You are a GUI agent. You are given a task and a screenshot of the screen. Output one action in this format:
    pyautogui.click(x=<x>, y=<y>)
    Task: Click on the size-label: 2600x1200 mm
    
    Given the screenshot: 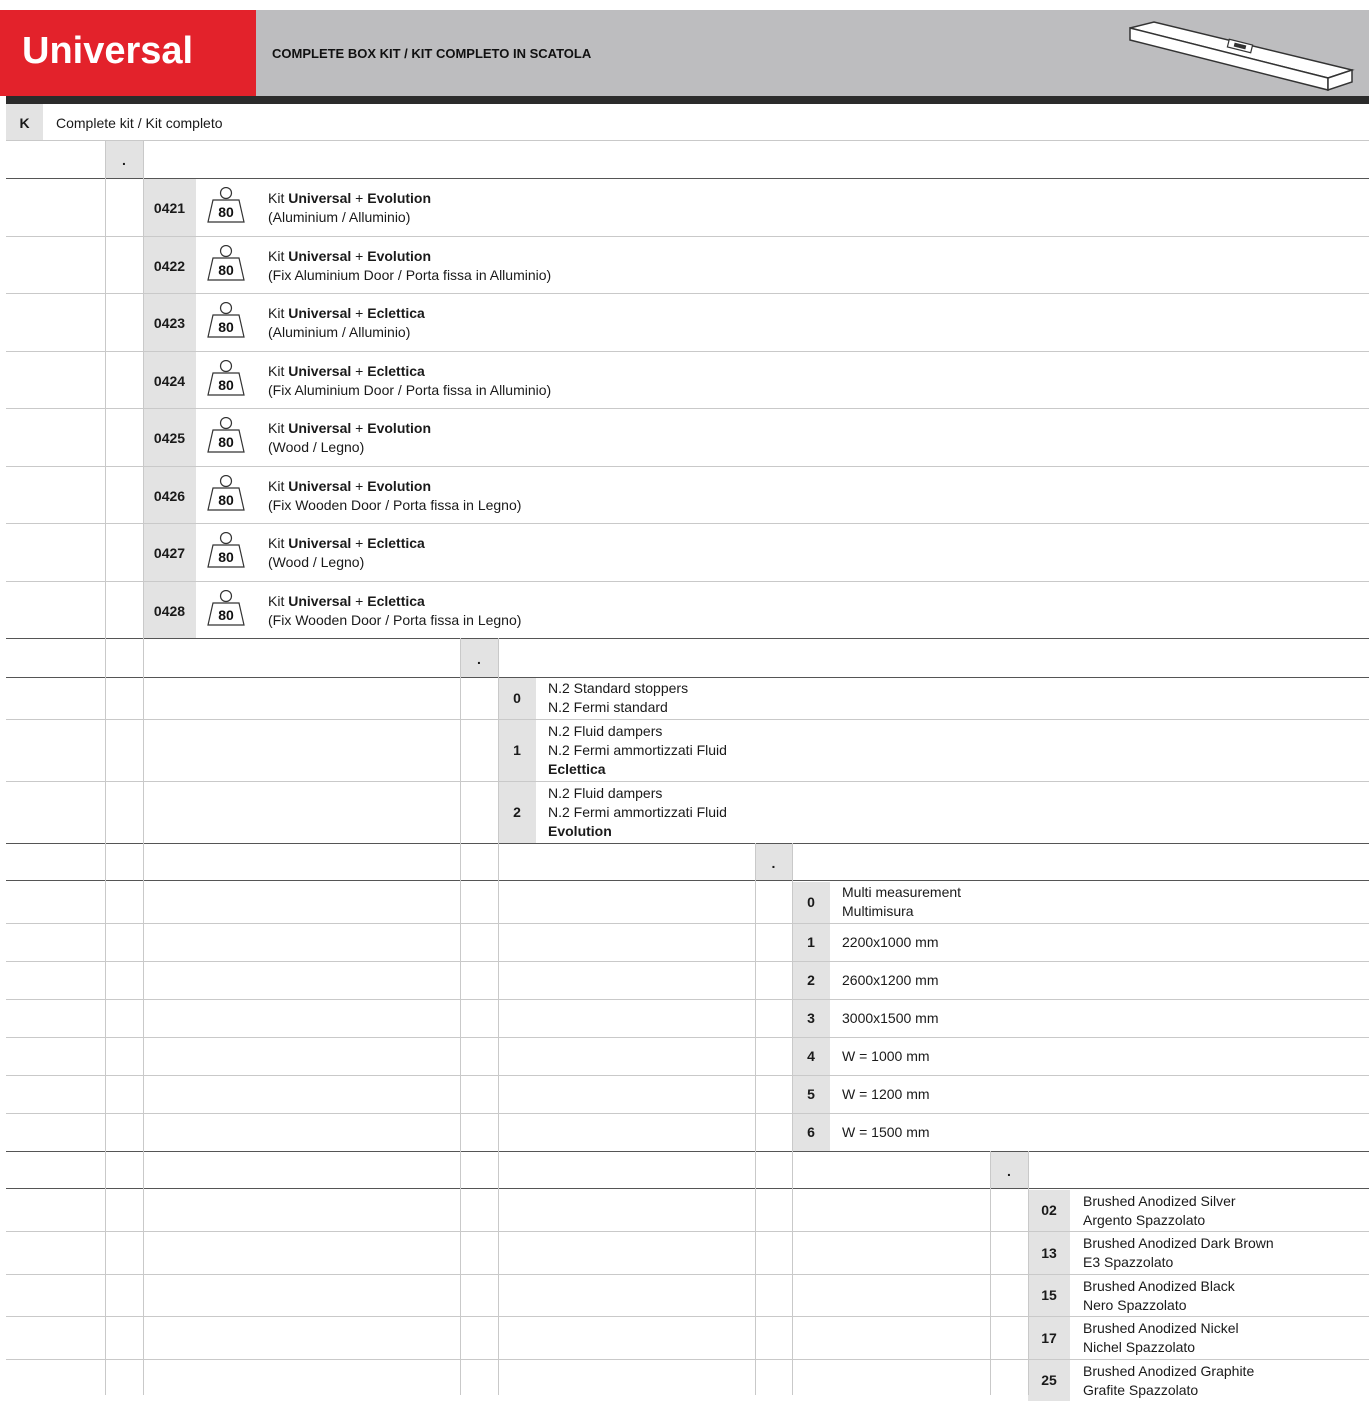 What is the action you would take?
    pyautogui.click(x=890, y=979)
    